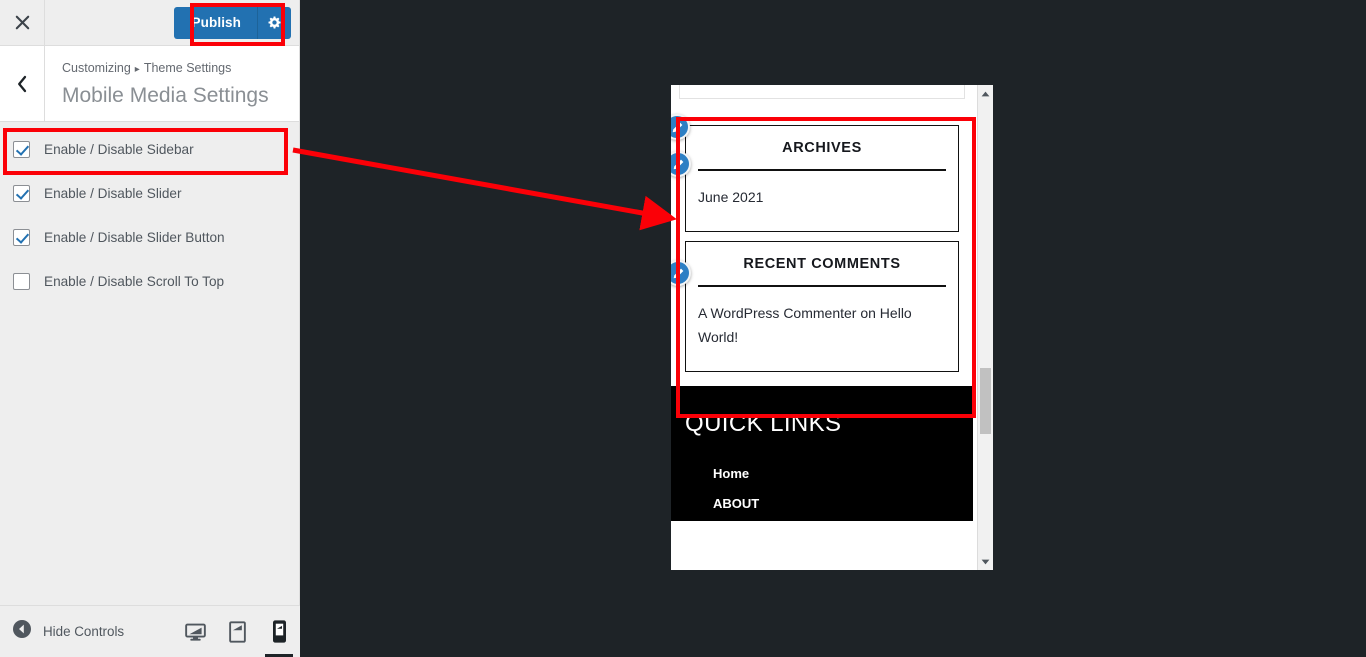  I want to click on widget-archives-rule, so click(822, 170).